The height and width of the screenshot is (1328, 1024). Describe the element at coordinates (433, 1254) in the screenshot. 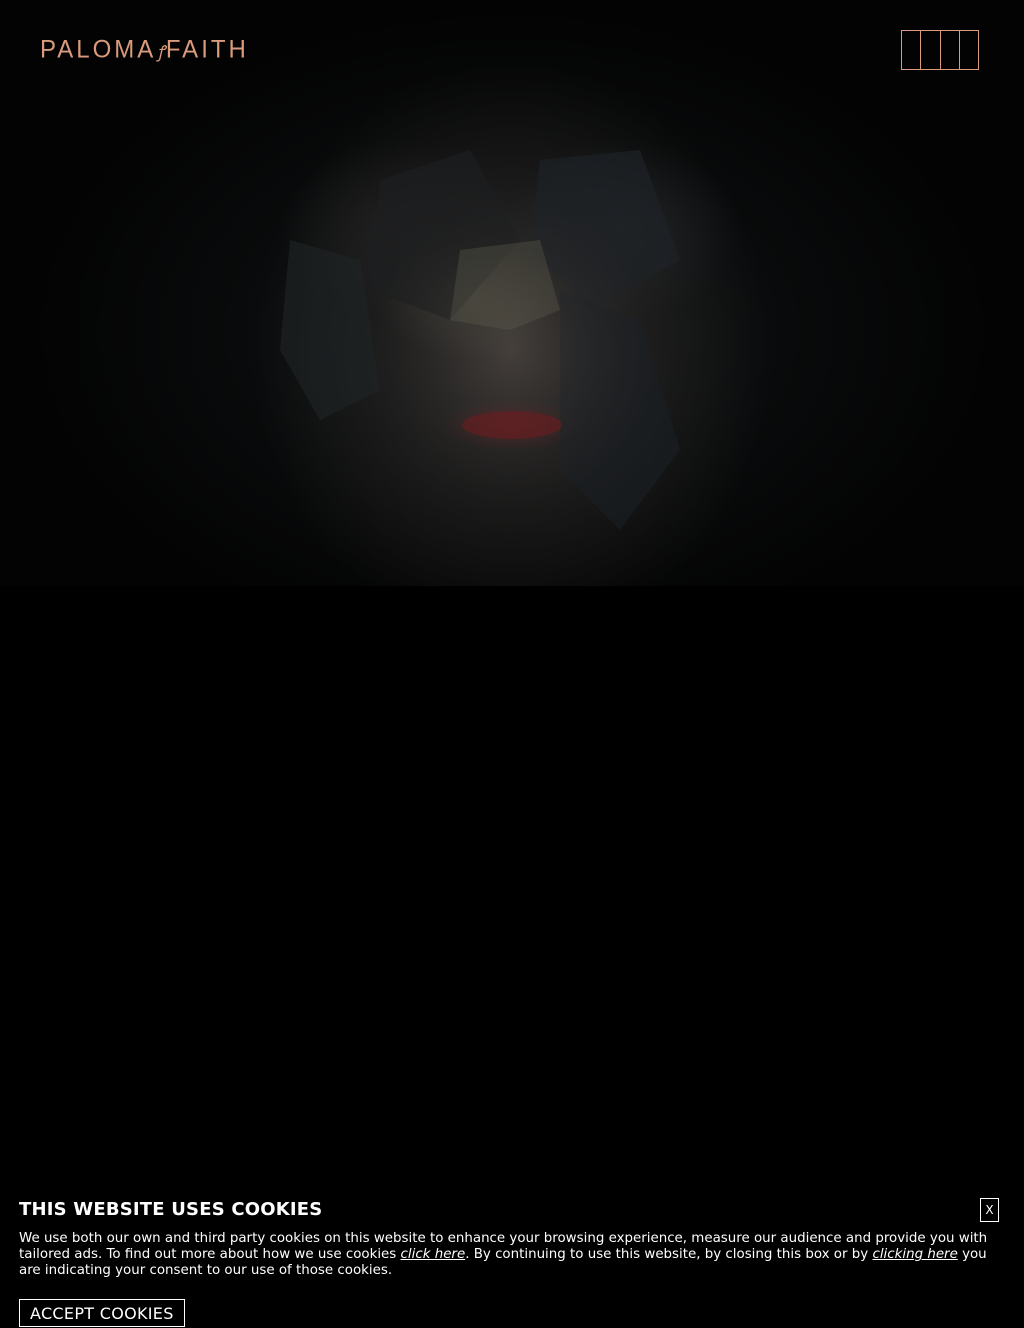

I see `cookie-policy-link: click here` at that location.